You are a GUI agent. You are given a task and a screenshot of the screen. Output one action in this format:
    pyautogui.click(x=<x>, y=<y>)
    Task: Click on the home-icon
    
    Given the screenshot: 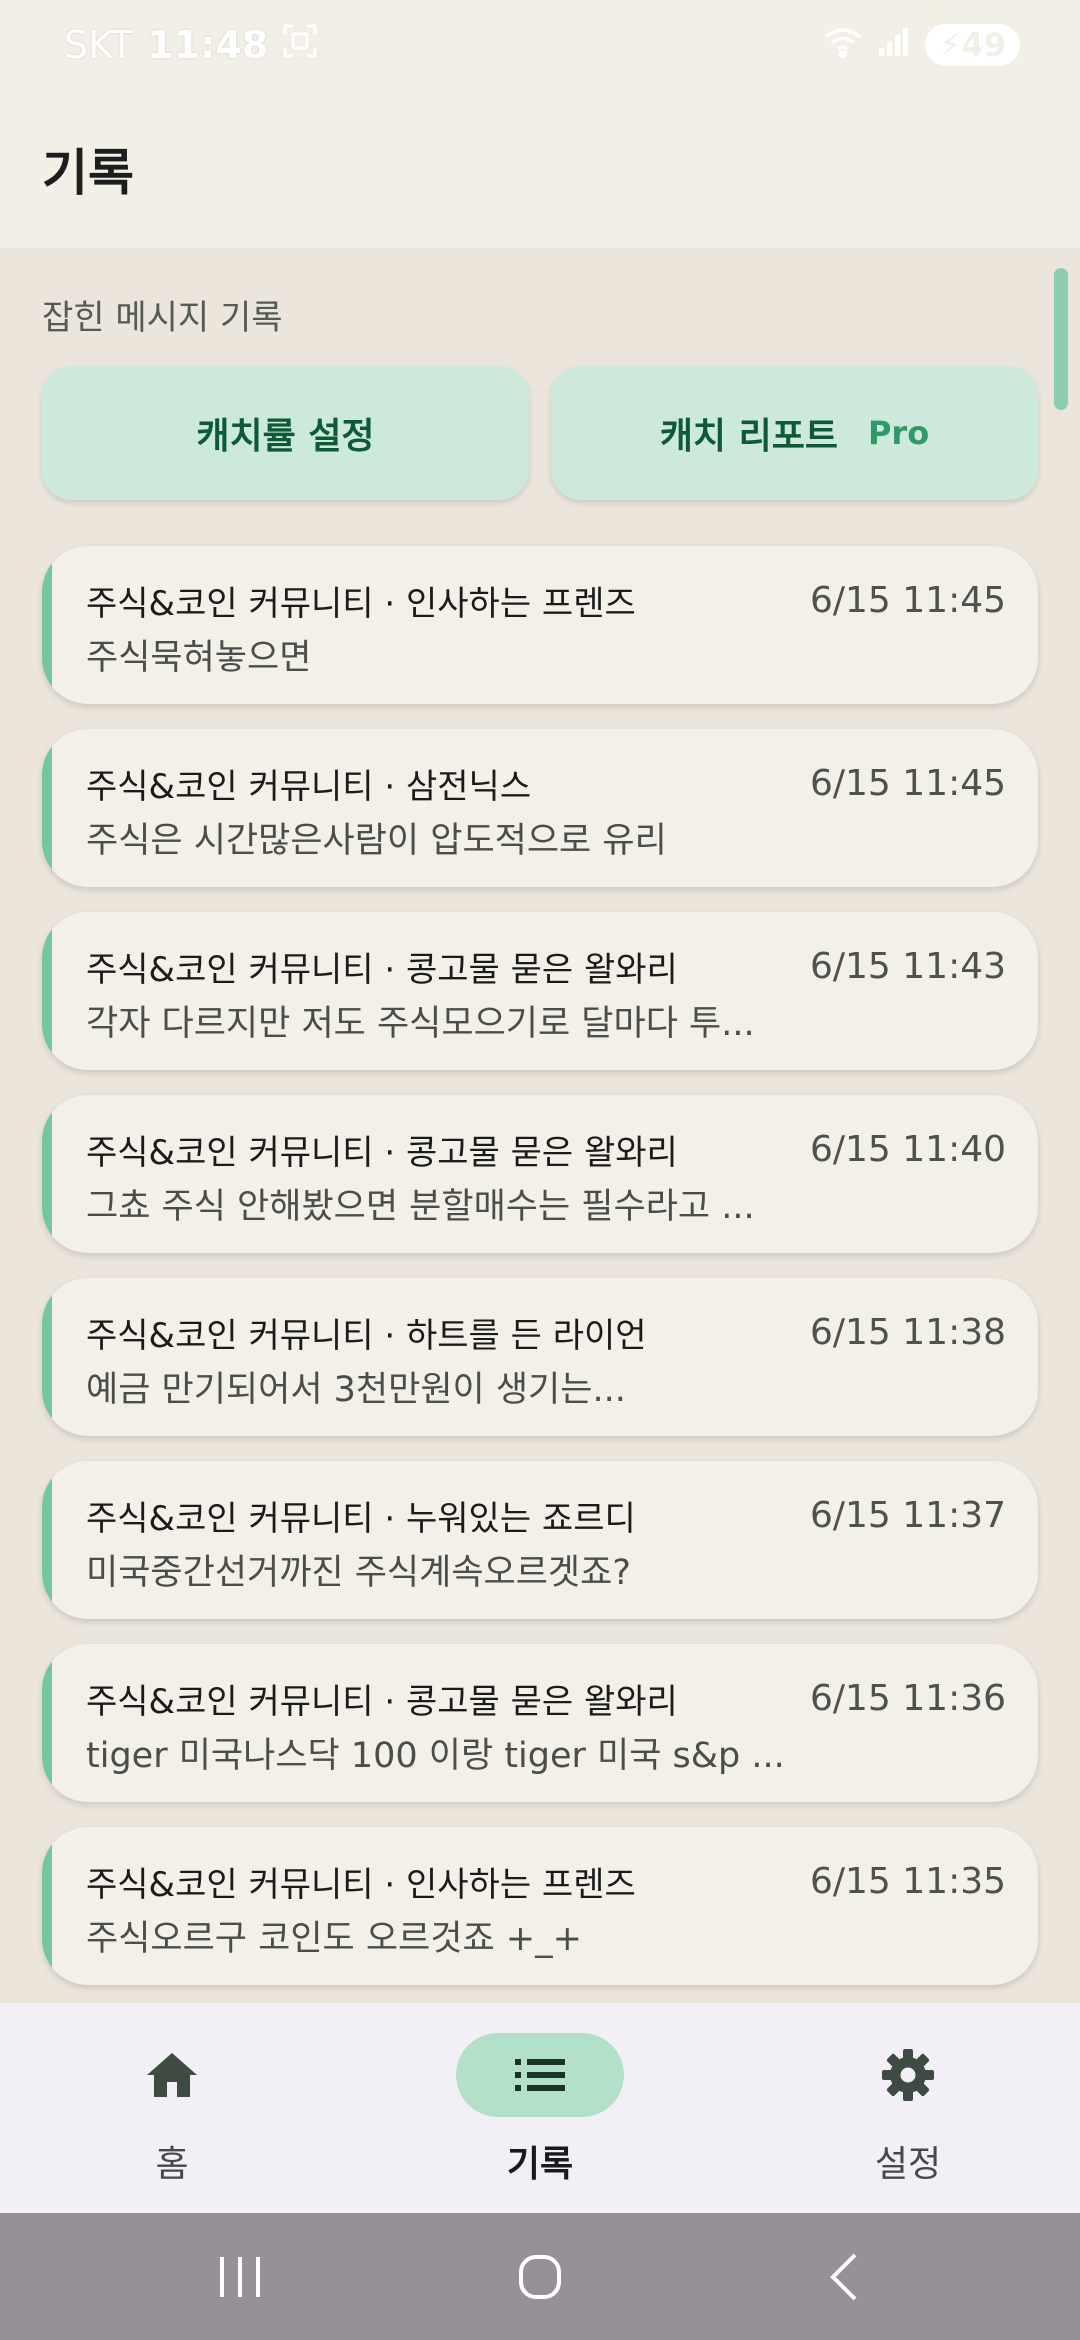 What is the action you would take?
    pyautogui.click(x=172, y=2075)
    